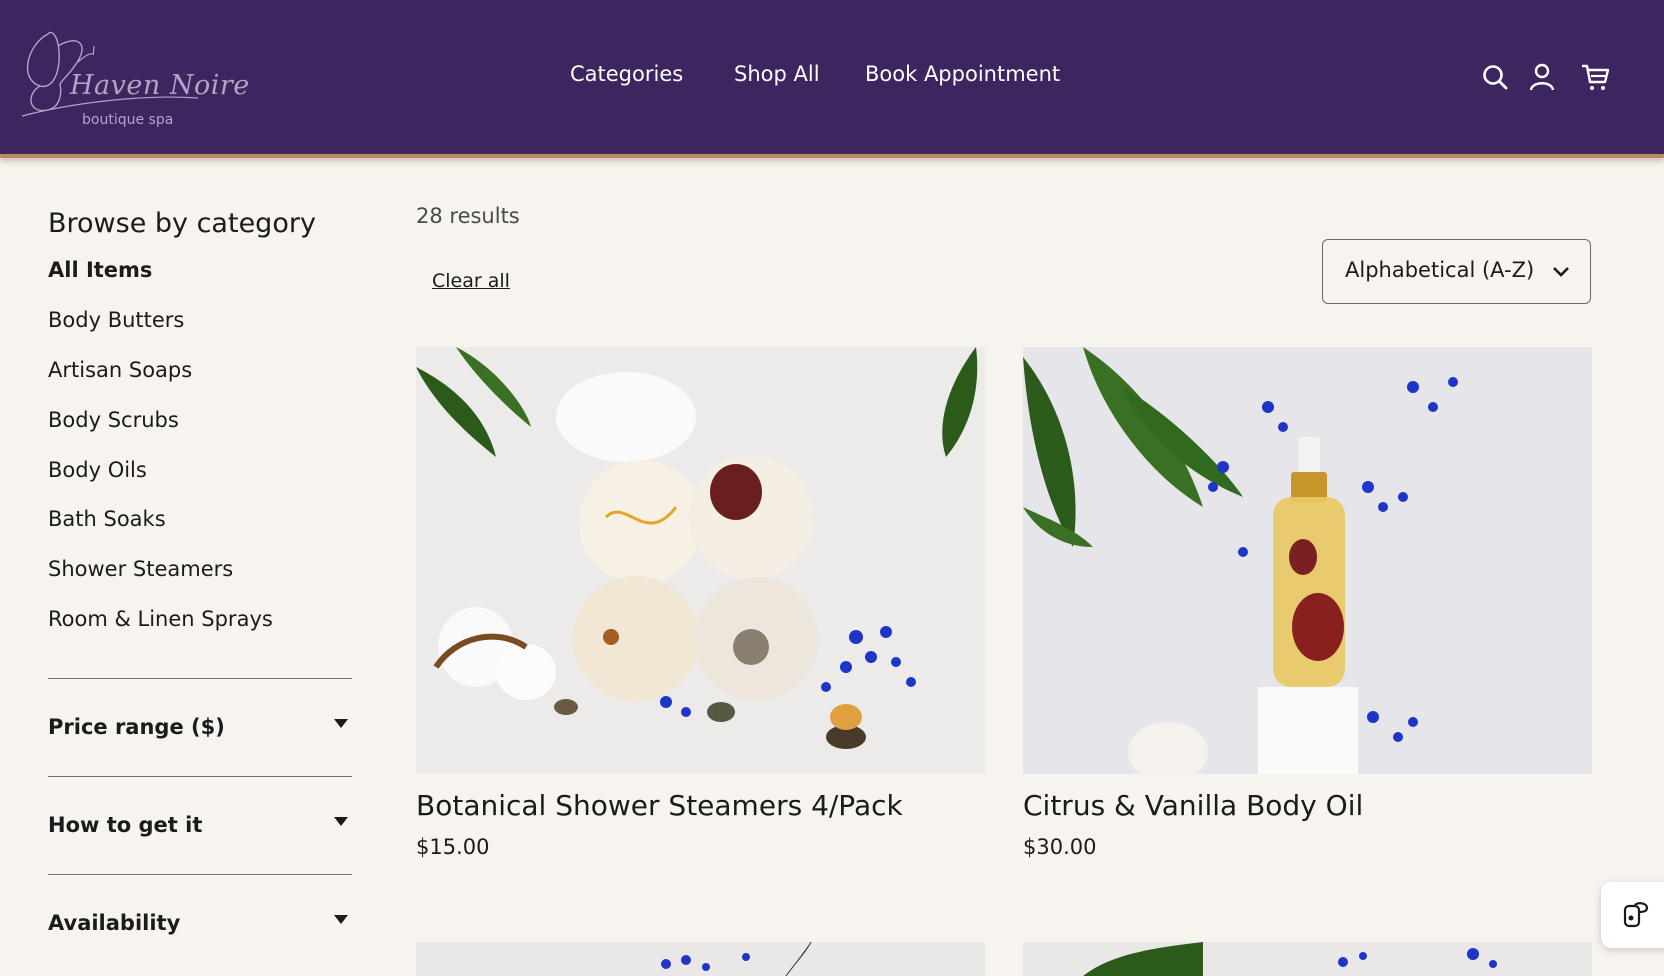 The width and height of the screenshot is (1664, 976). I want to click on cart-icon, so click(1595, 77).